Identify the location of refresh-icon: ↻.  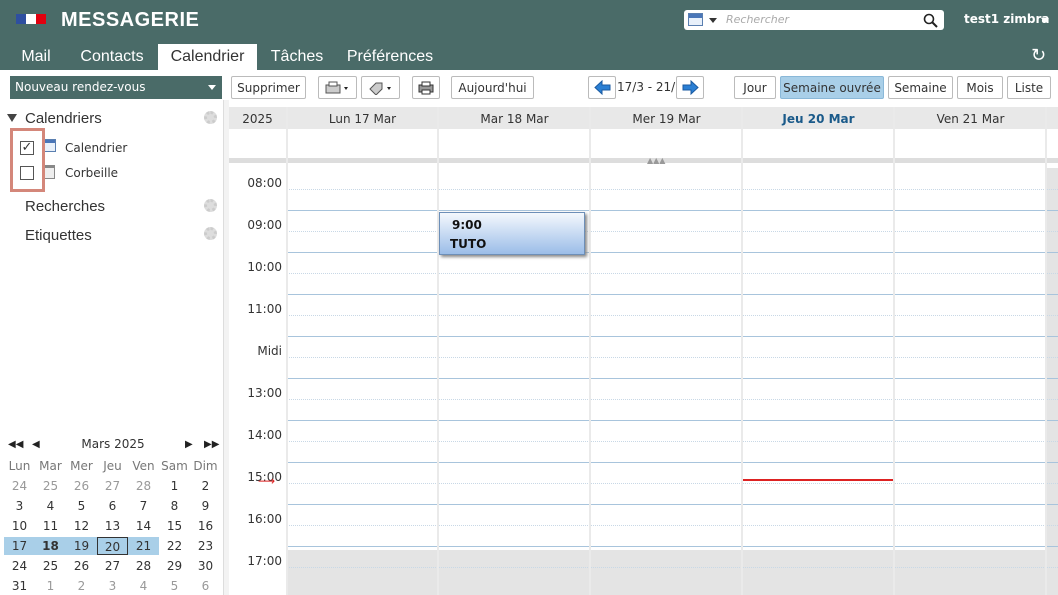
(1038, 55).